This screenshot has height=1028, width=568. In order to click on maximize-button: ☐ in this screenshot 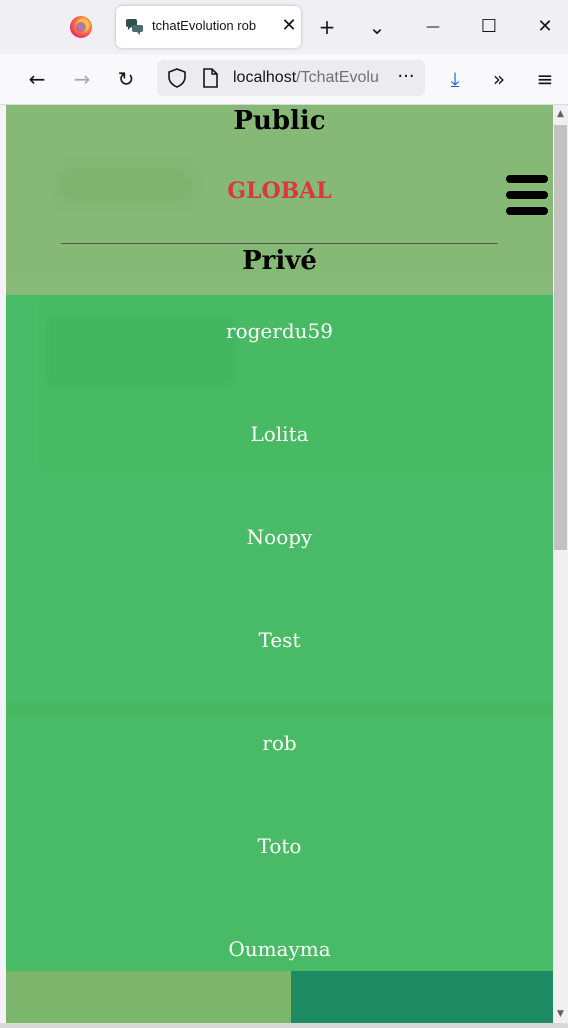, I will do `click(489, 27)`.